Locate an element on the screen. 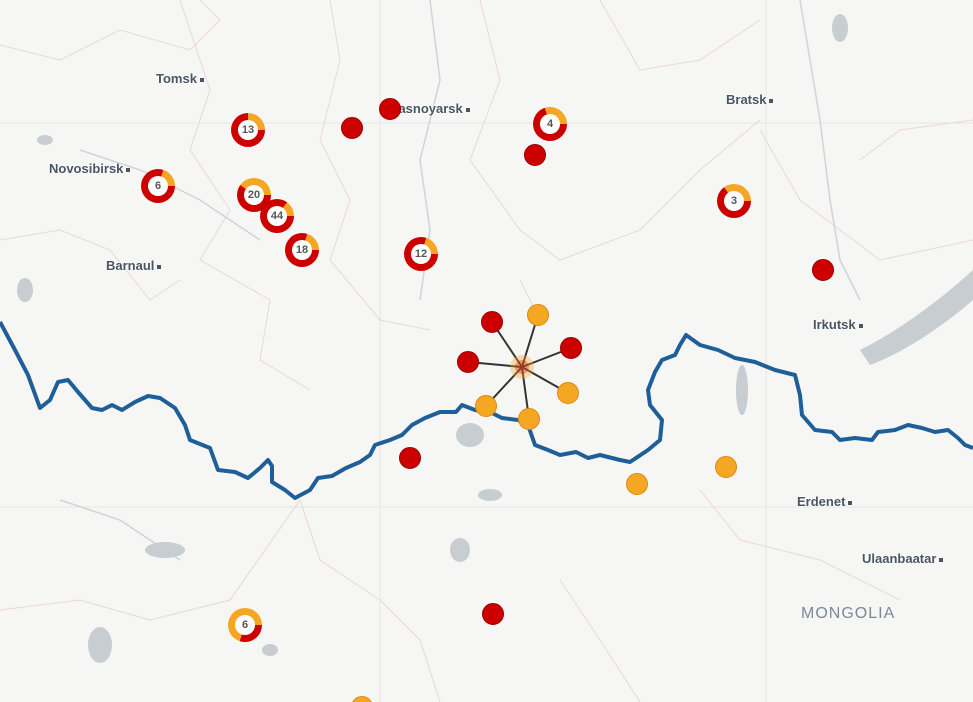 The width and height of the screenshot is (973, 702). city-label-bratsk: Bratsk is located at coordinates (750, 99).